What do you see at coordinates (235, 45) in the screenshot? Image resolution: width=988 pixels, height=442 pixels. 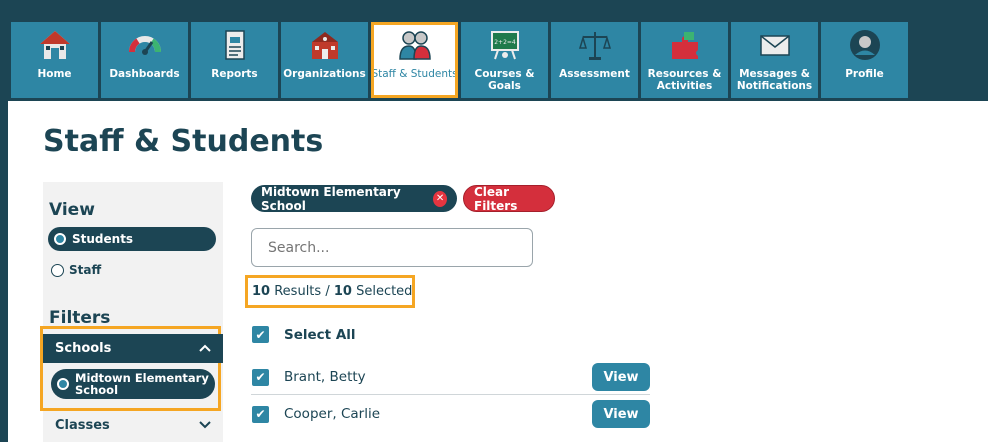 I see `report-icon` at bounding box center [235, 45].